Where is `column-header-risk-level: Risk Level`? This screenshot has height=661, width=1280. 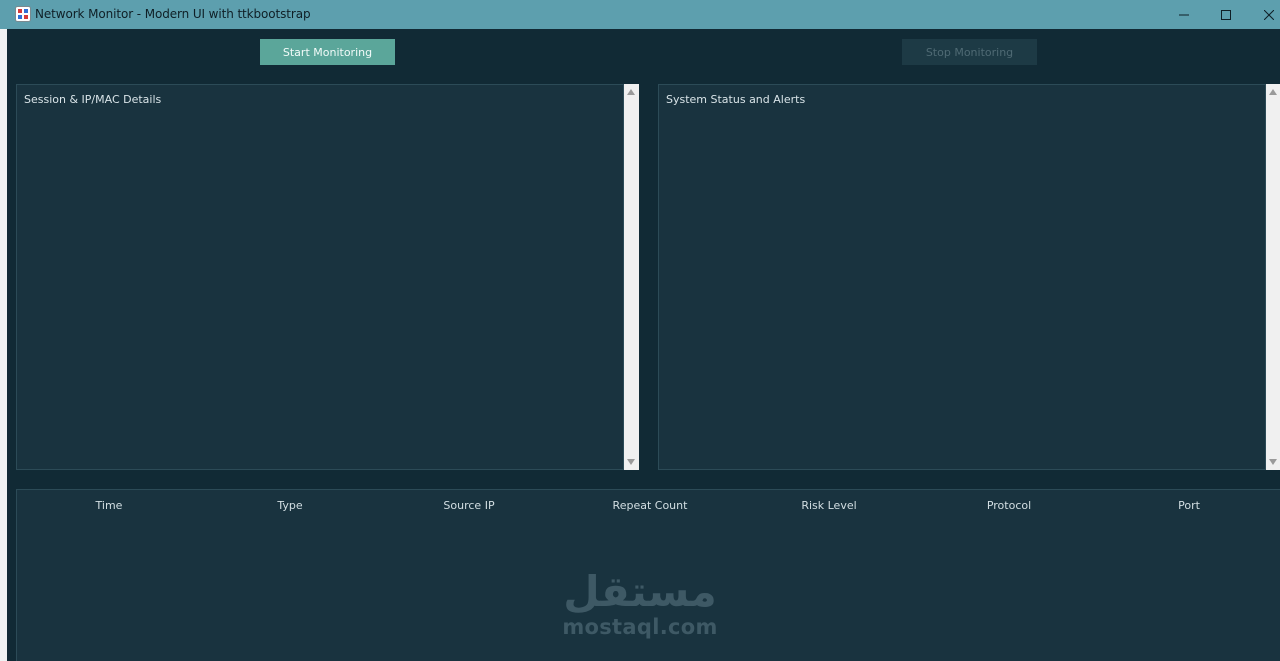 column-header-risk-level: Risk Level is located at coordinates (829, 505).